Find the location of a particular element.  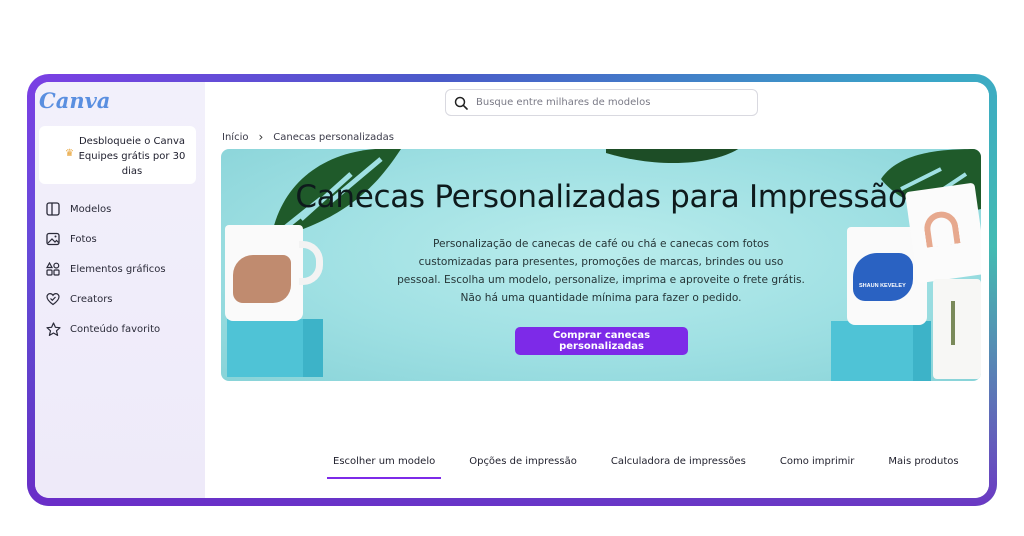

templates-icon is located at coordinates (53, 209).